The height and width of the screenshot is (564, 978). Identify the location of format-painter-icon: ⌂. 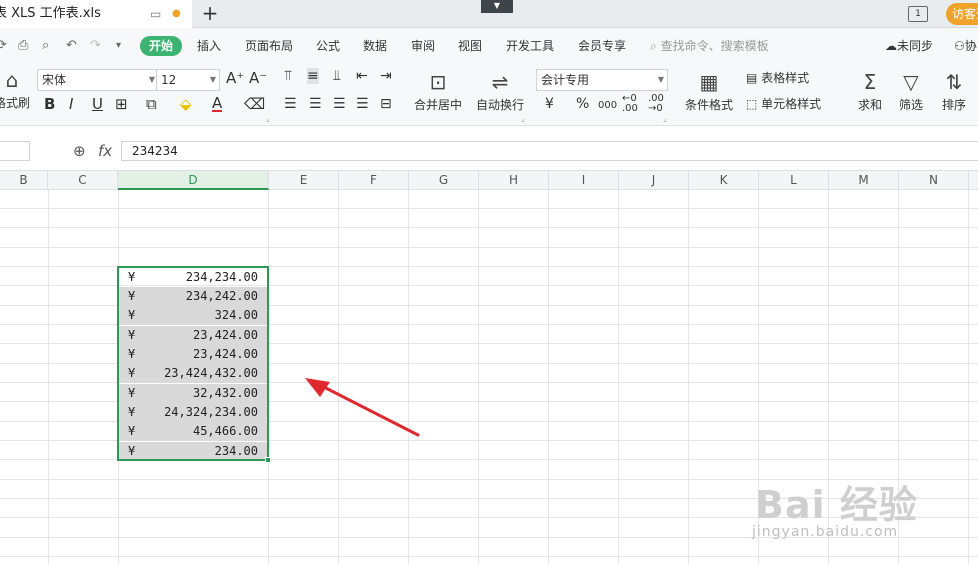
(12, 80).